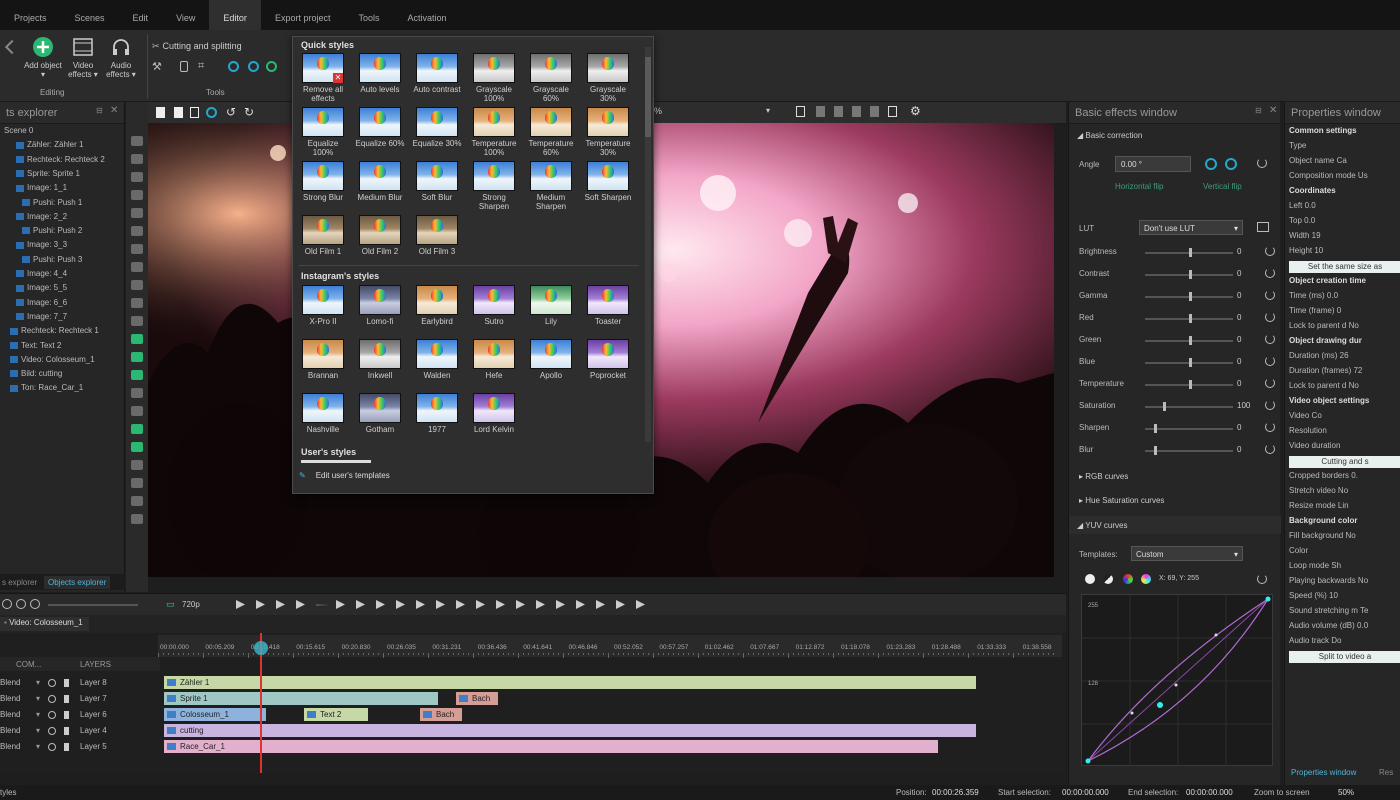 This screenshot has width=1400, height=800. I want to click on style-thumbnail: Lomo-fi, so click(380, 305).